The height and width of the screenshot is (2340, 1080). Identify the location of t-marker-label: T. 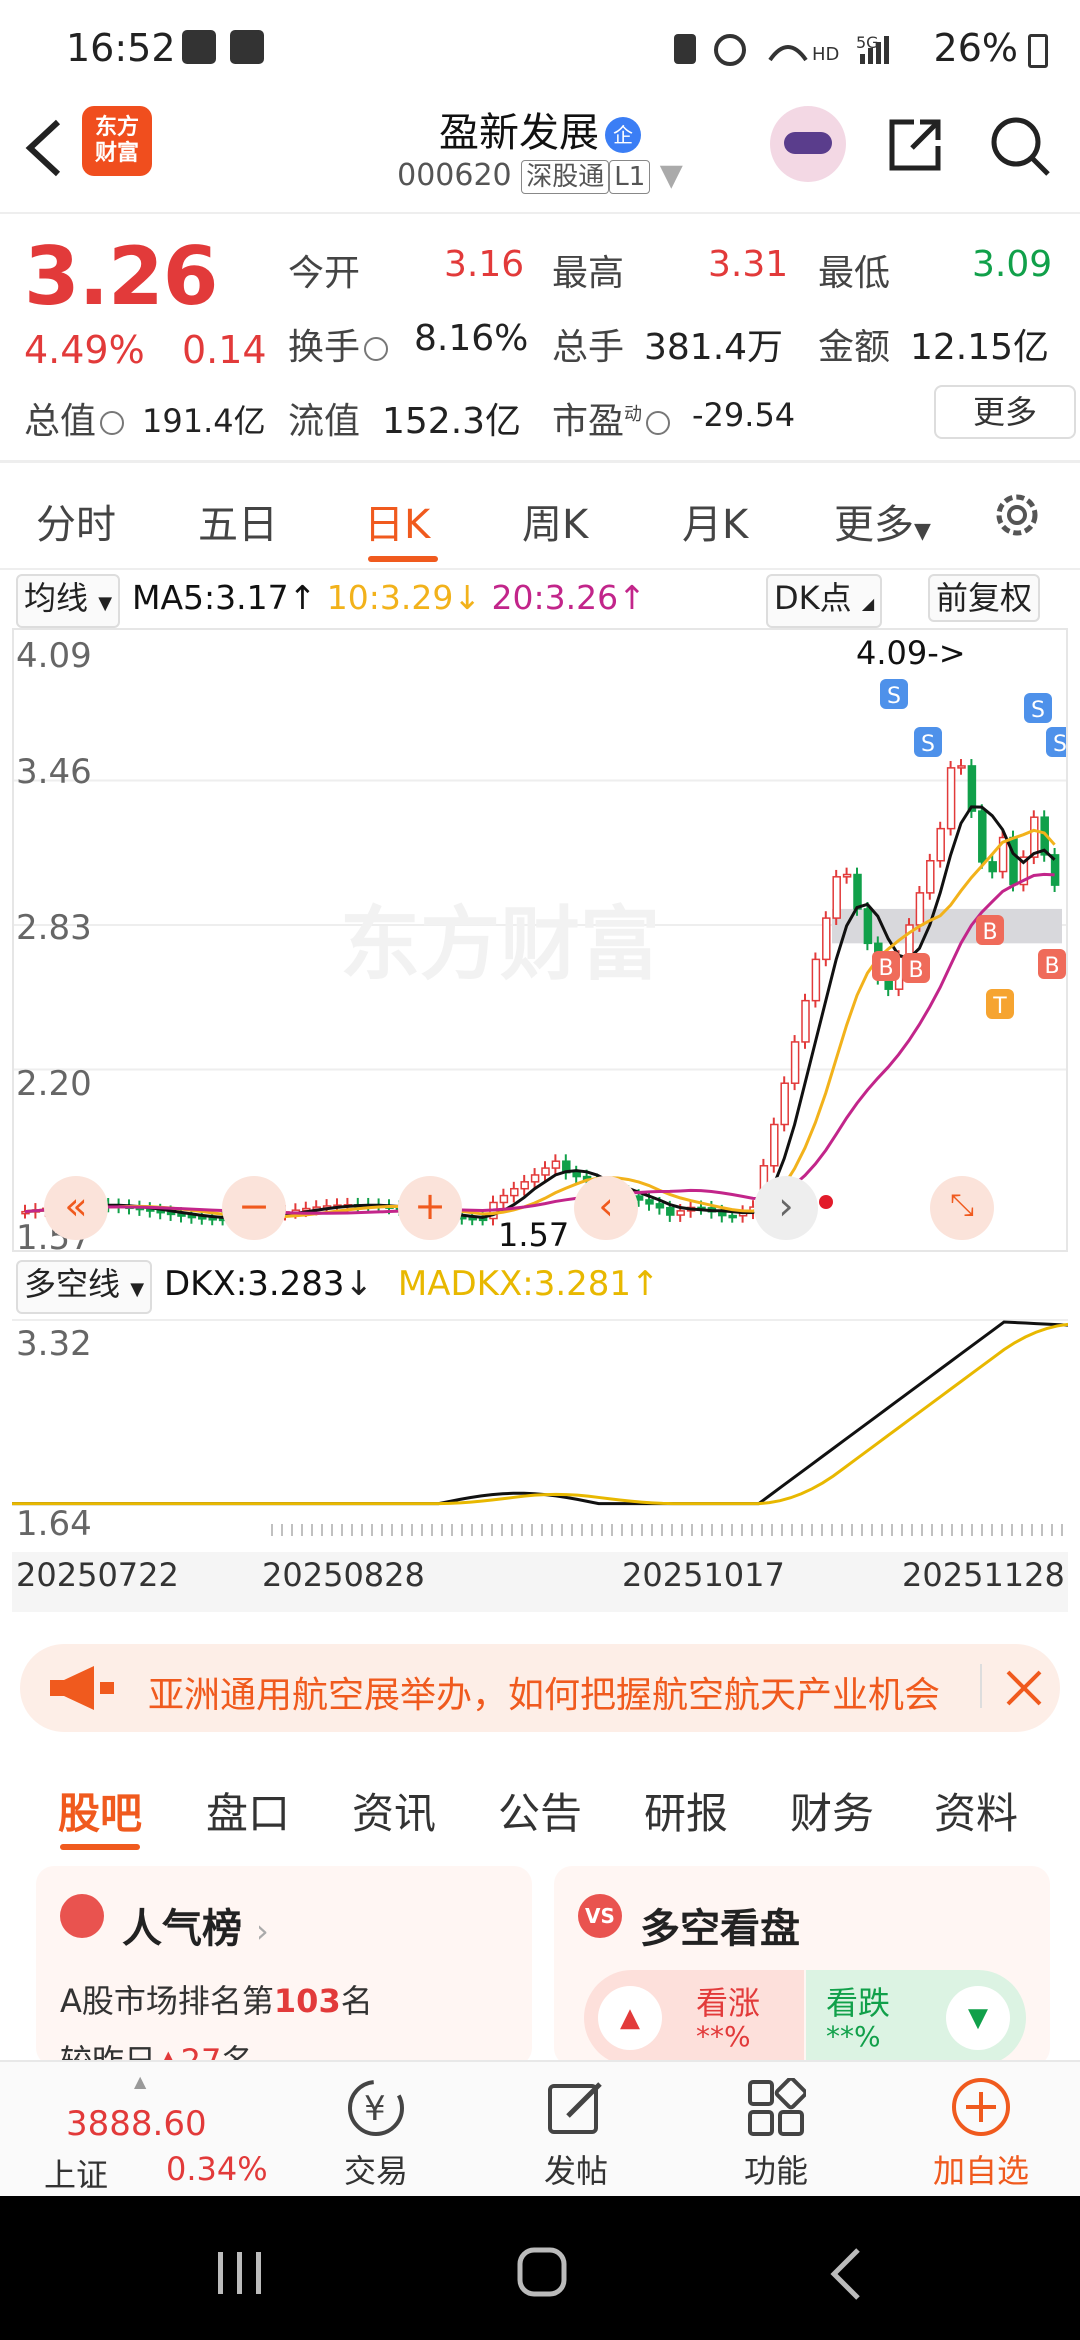
(999, 1006).